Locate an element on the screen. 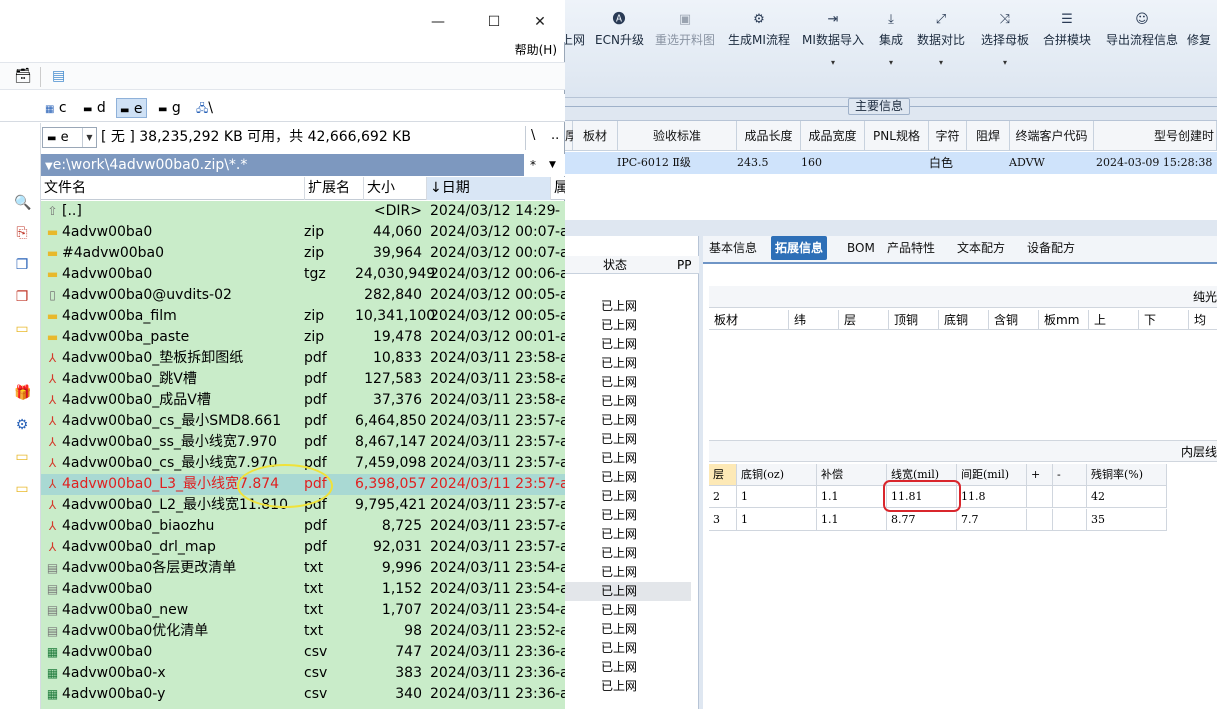 This screenshot has width=1217, height=709. table-row: ⇧ [..] <DIR> 2024/03/12 14:29- is located at coordinates (303, 211).